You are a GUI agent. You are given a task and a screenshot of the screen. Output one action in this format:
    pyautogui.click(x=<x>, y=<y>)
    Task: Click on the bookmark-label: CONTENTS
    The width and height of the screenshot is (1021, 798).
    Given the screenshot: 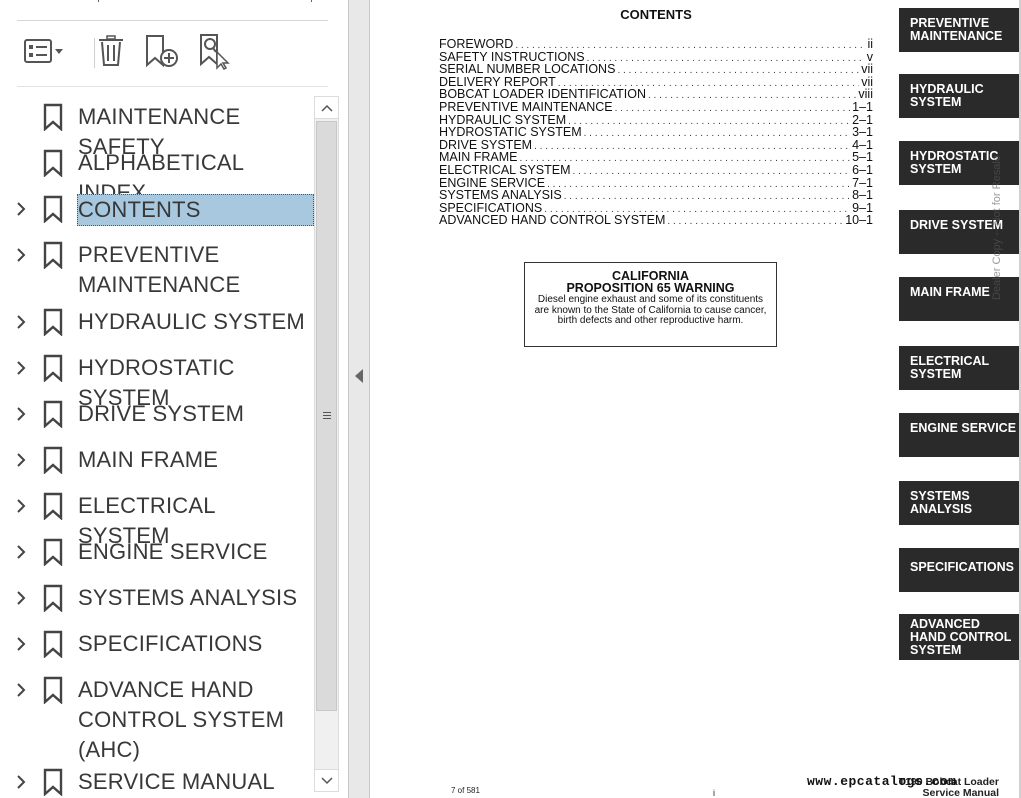 What is the action you would take?
    pyautogui.click(x=195, y=210)
    